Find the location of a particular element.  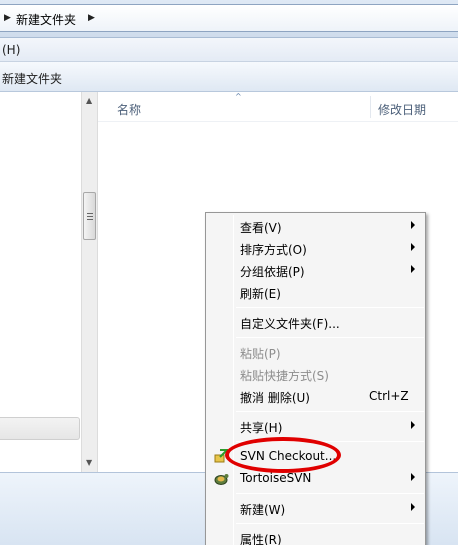

breadcrumb: ▶ 新建文件夹 ▶ is located at coordinates (229, 18).